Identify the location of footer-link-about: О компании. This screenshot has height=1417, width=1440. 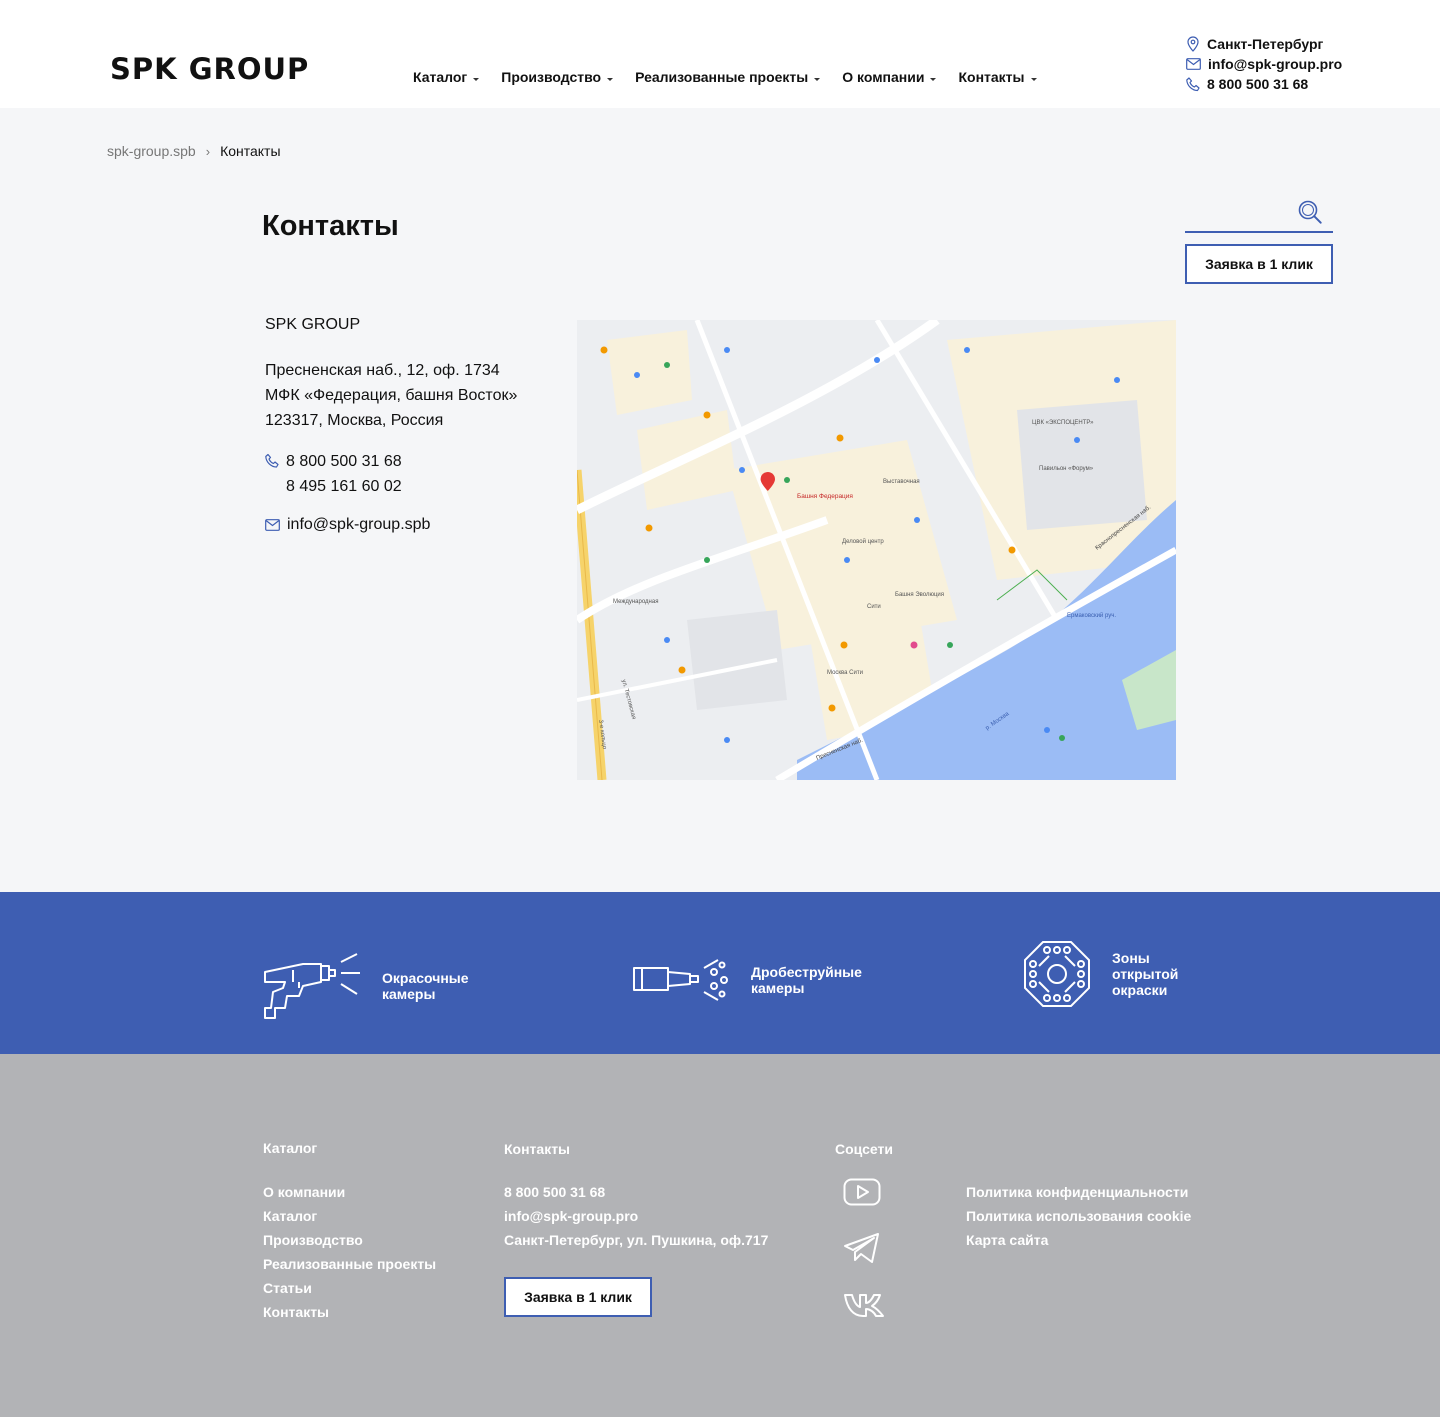
(349, 1192).